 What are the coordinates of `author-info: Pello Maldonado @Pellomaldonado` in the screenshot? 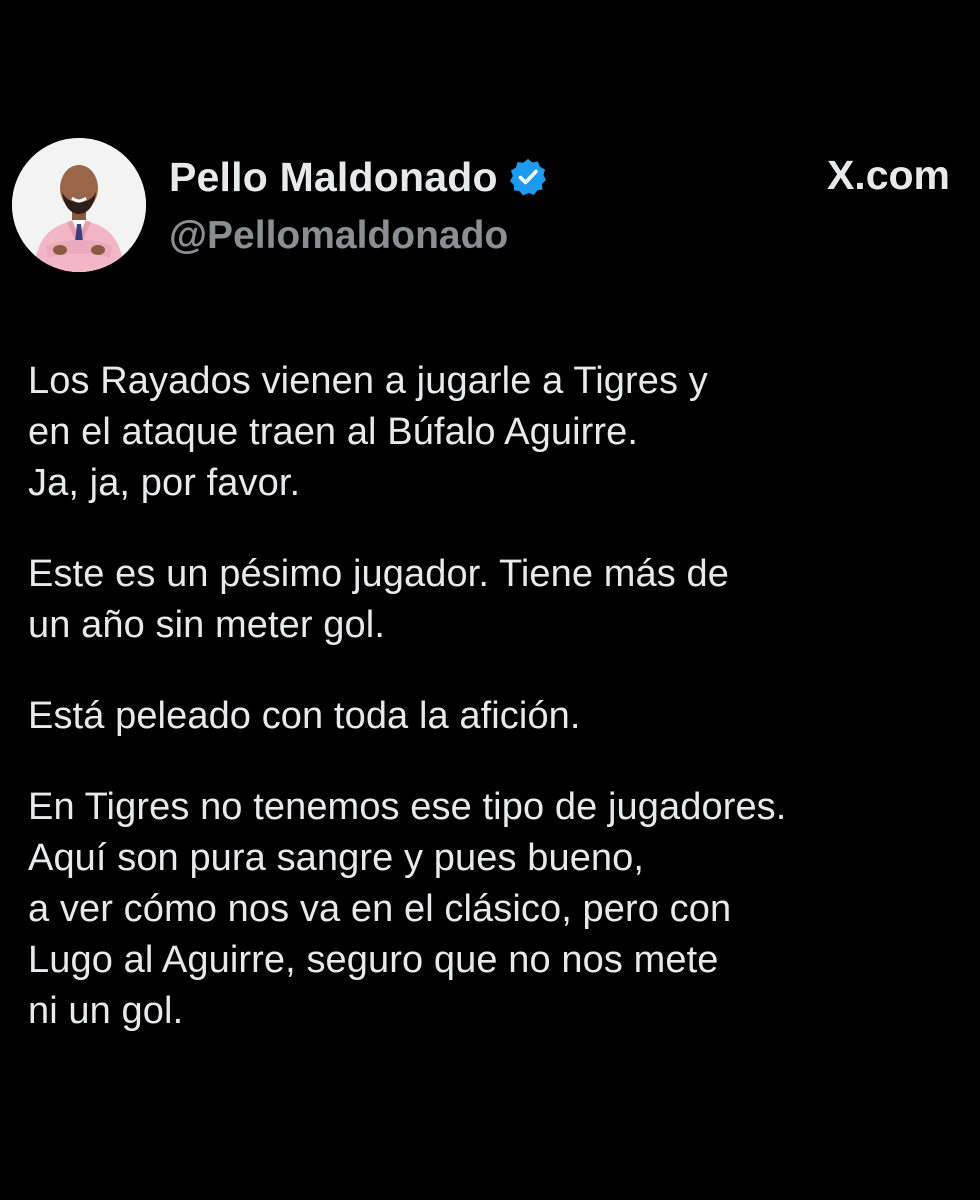 It's located at (358, 205).